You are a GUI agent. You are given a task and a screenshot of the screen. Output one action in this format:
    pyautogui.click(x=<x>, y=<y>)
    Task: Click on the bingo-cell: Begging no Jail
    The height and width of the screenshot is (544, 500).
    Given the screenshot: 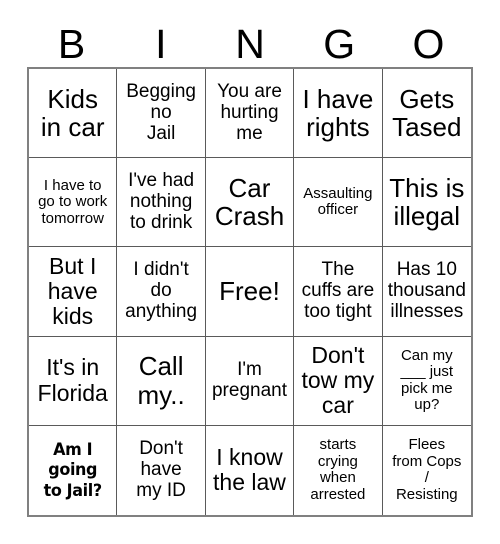 What is the action you would take?
    pyautogui.click(x=161, y=114)
    